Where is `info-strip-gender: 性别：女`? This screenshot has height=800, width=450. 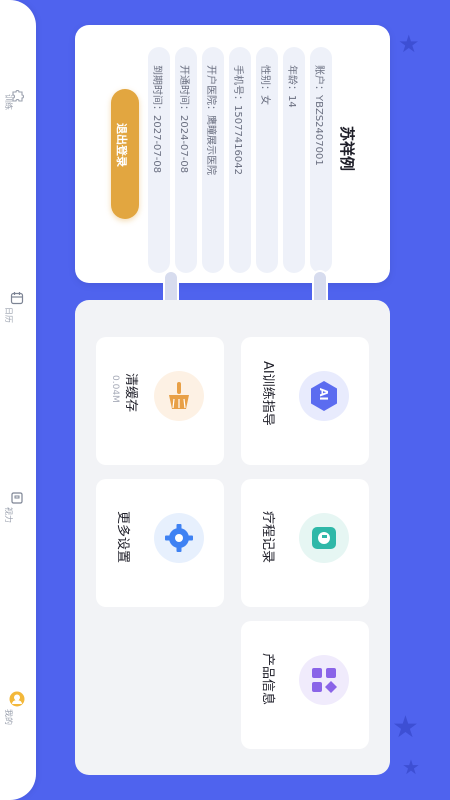
info-strip-gender: 性别：女 is located at coordinates (267, 160).